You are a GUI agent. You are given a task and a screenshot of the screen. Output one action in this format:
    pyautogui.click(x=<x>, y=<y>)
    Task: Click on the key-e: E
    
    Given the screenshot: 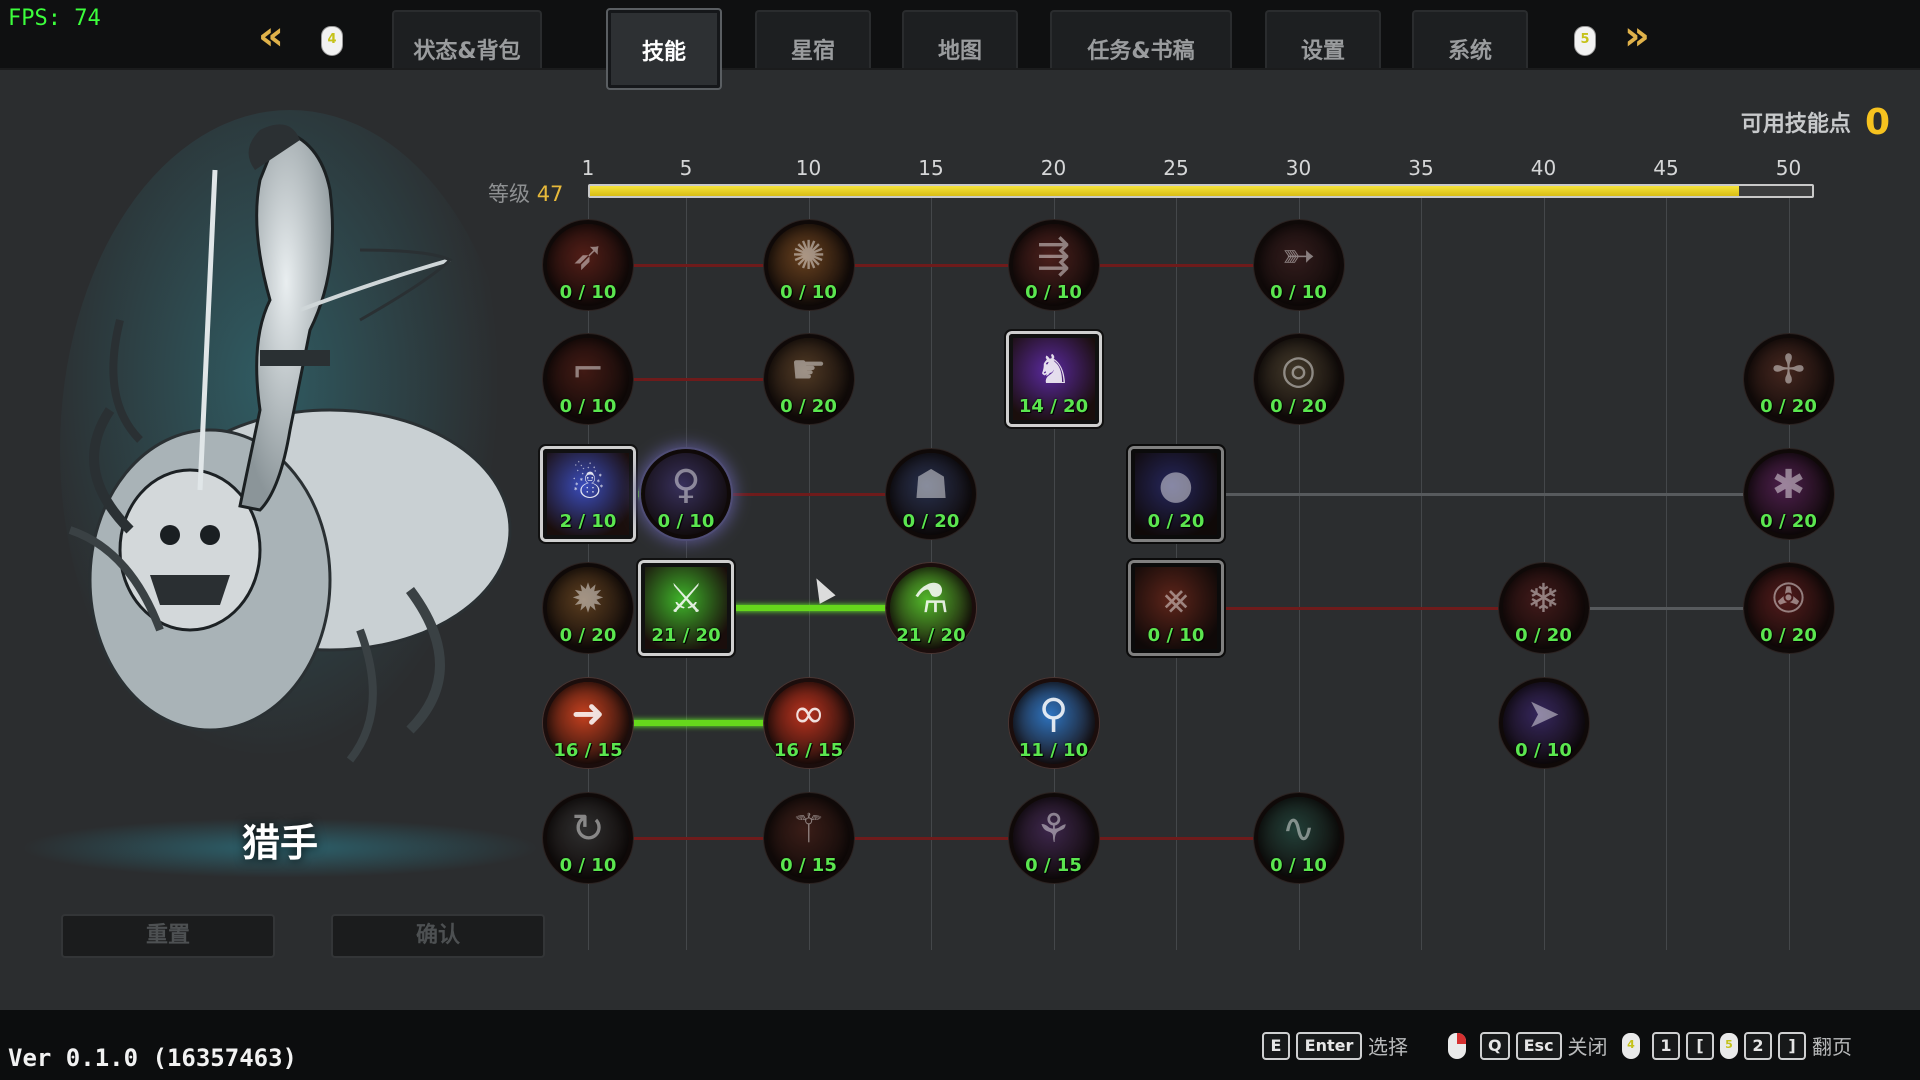 What is the action you would take?
    pyautogui.click(x=1276, y=1045)
    